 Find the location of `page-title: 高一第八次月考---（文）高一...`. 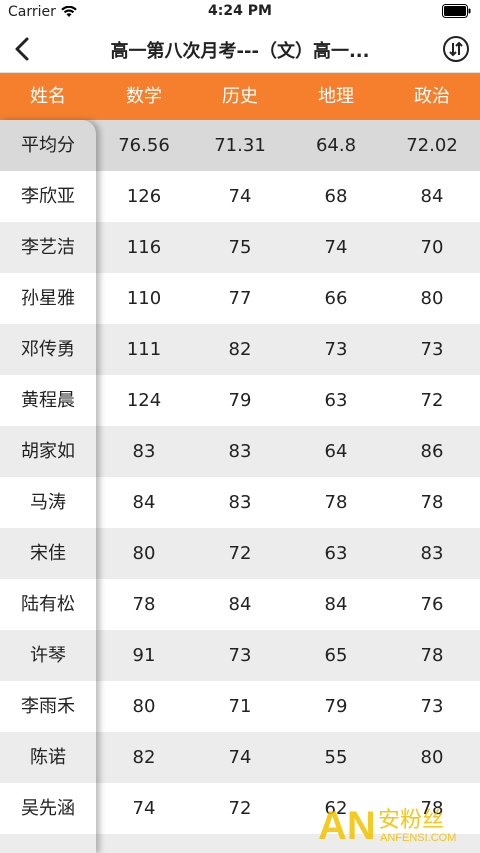

page-title: 高一第八次月考---（文）高一... is located at coordinates (240, 51).